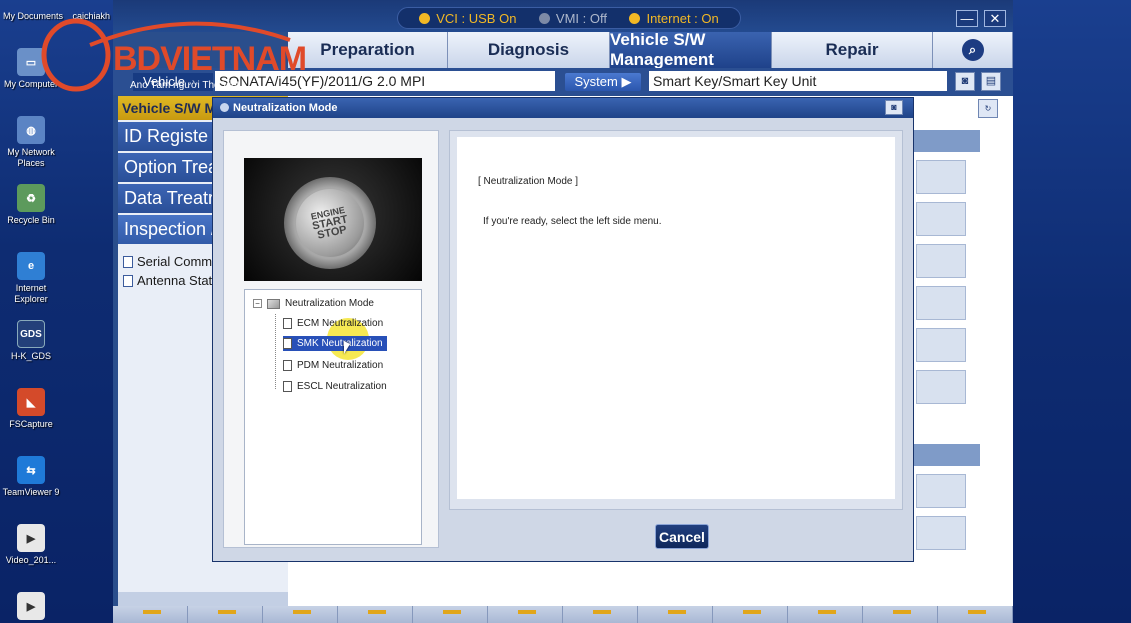 The width and height of the screenshot is (1131, 623). I want to click on close-button: ✕, so click(995, 18).